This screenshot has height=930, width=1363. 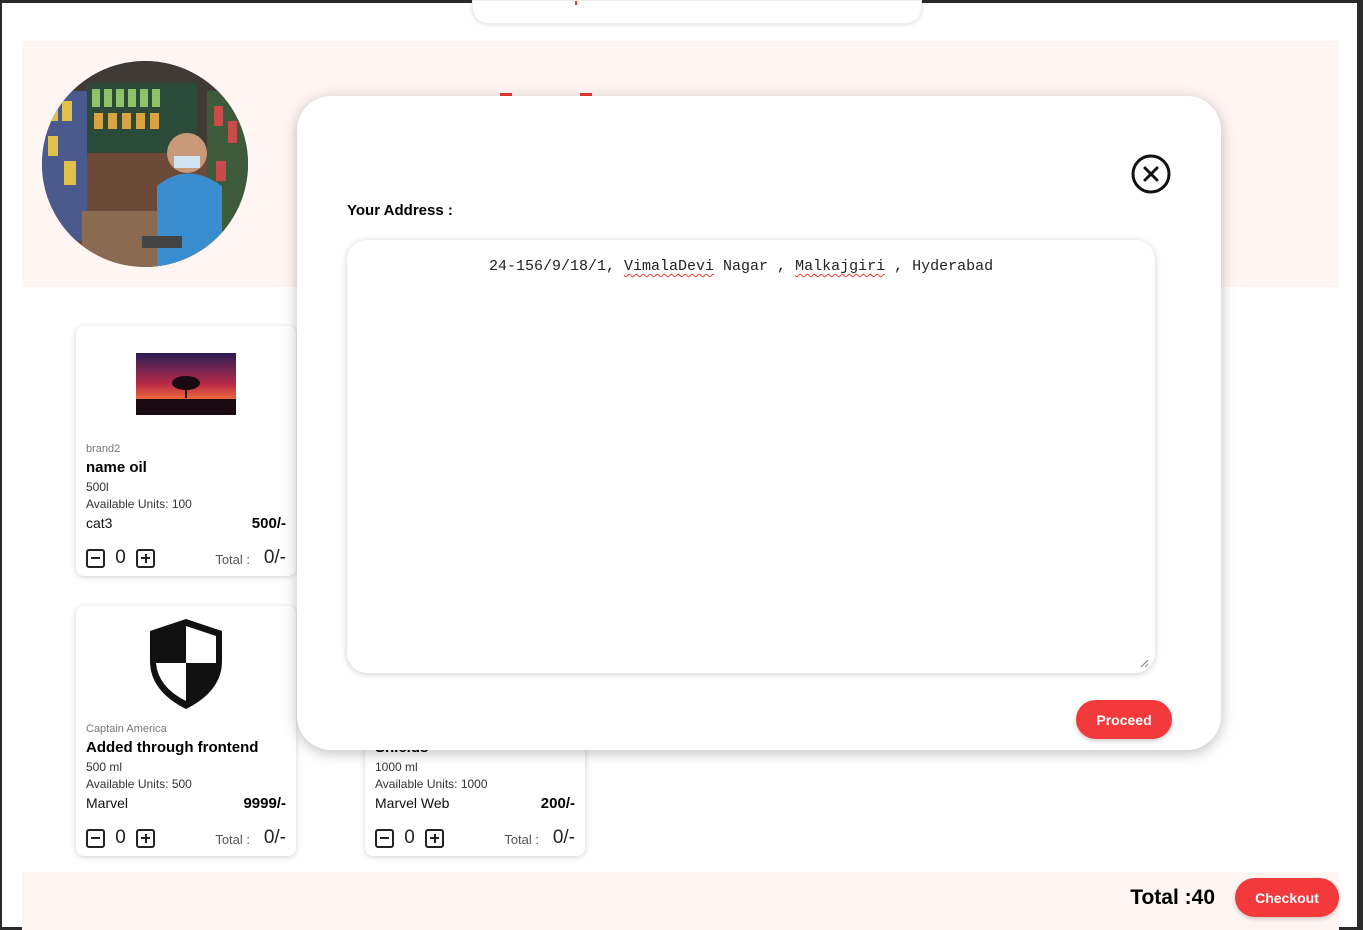 I want to click on product-price: 9999/-, so click(x=264, y=803).